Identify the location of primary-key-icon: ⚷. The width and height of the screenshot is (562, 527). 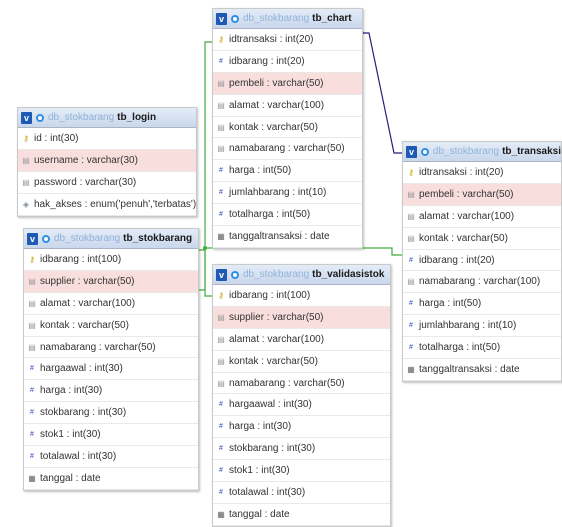
(411, 172).